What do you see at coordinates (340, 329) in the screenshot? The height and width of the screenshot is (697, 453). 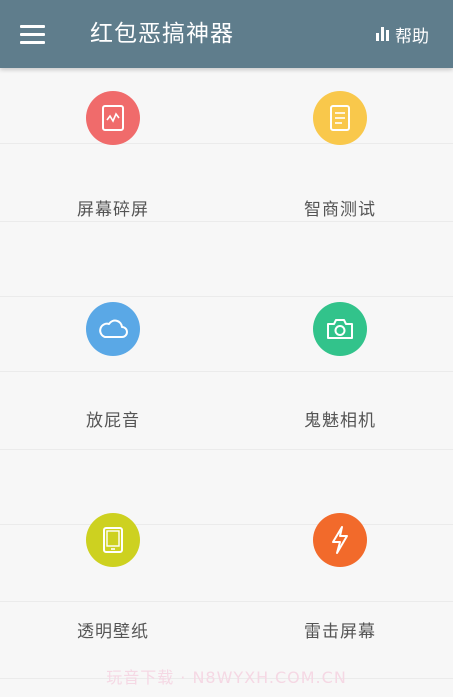 I see `camera-icon` at bounding box center [340, 329].